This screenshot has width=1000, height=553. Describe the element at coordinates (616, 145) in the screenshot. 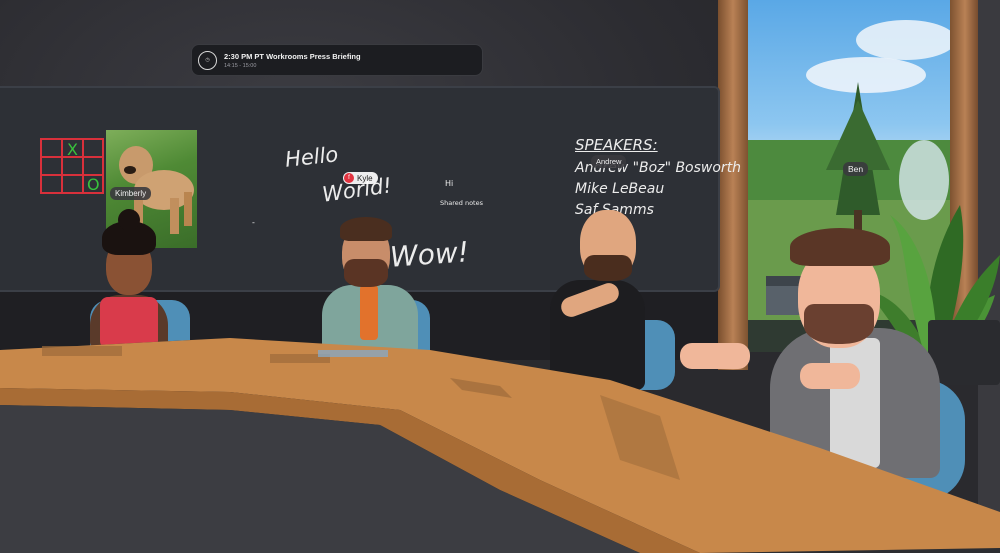

I see `speakers-heading: SPEAKERS:` at that location.